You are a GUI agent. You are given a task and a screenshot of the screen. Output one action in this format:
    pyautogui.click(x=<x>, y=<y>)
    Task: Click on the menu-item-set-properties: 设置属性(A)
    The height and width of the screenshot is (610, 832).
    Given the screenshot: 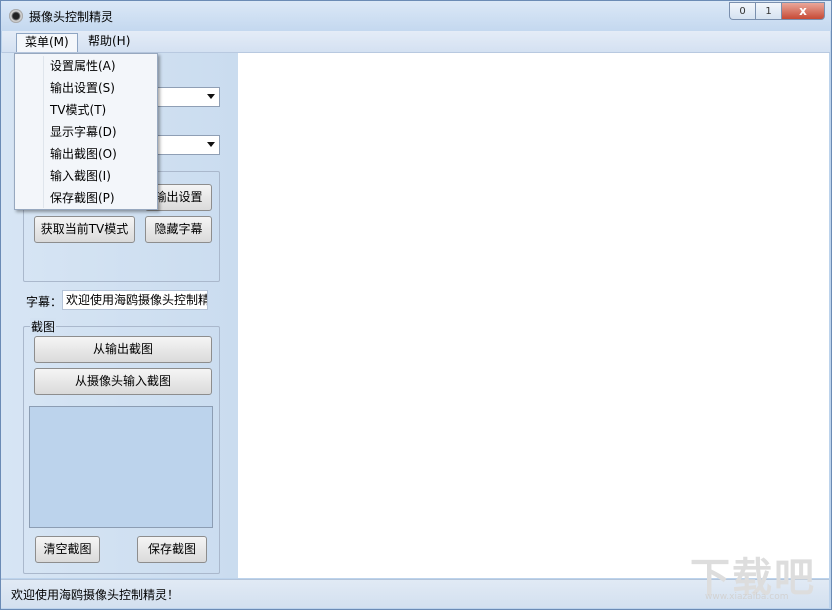 What is the action you would take?
    pyautogui.click(x=86, y=66)
    